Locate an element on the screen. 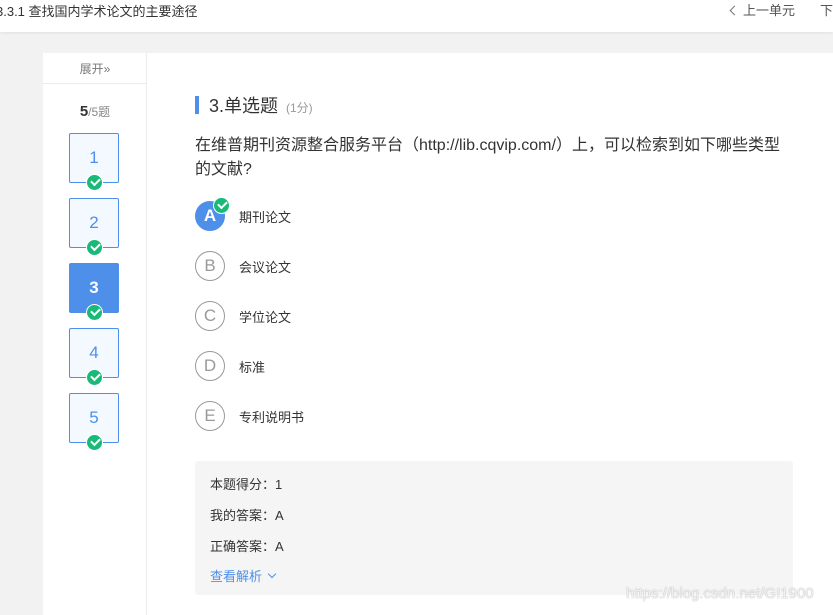 The image size is (833, 615). question-type: 3.单选题 is located at coordinates (244, 106).